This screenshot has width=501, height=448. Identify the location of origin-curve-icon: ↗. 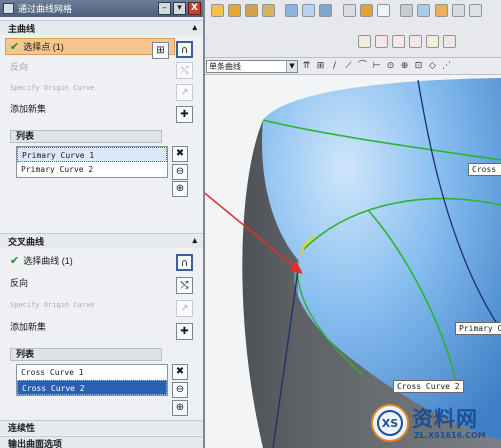
(184, 308).